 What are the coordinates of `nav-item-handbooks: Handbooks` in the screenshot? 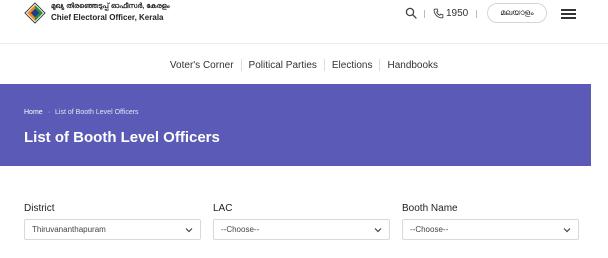 It's located at (412, 65).